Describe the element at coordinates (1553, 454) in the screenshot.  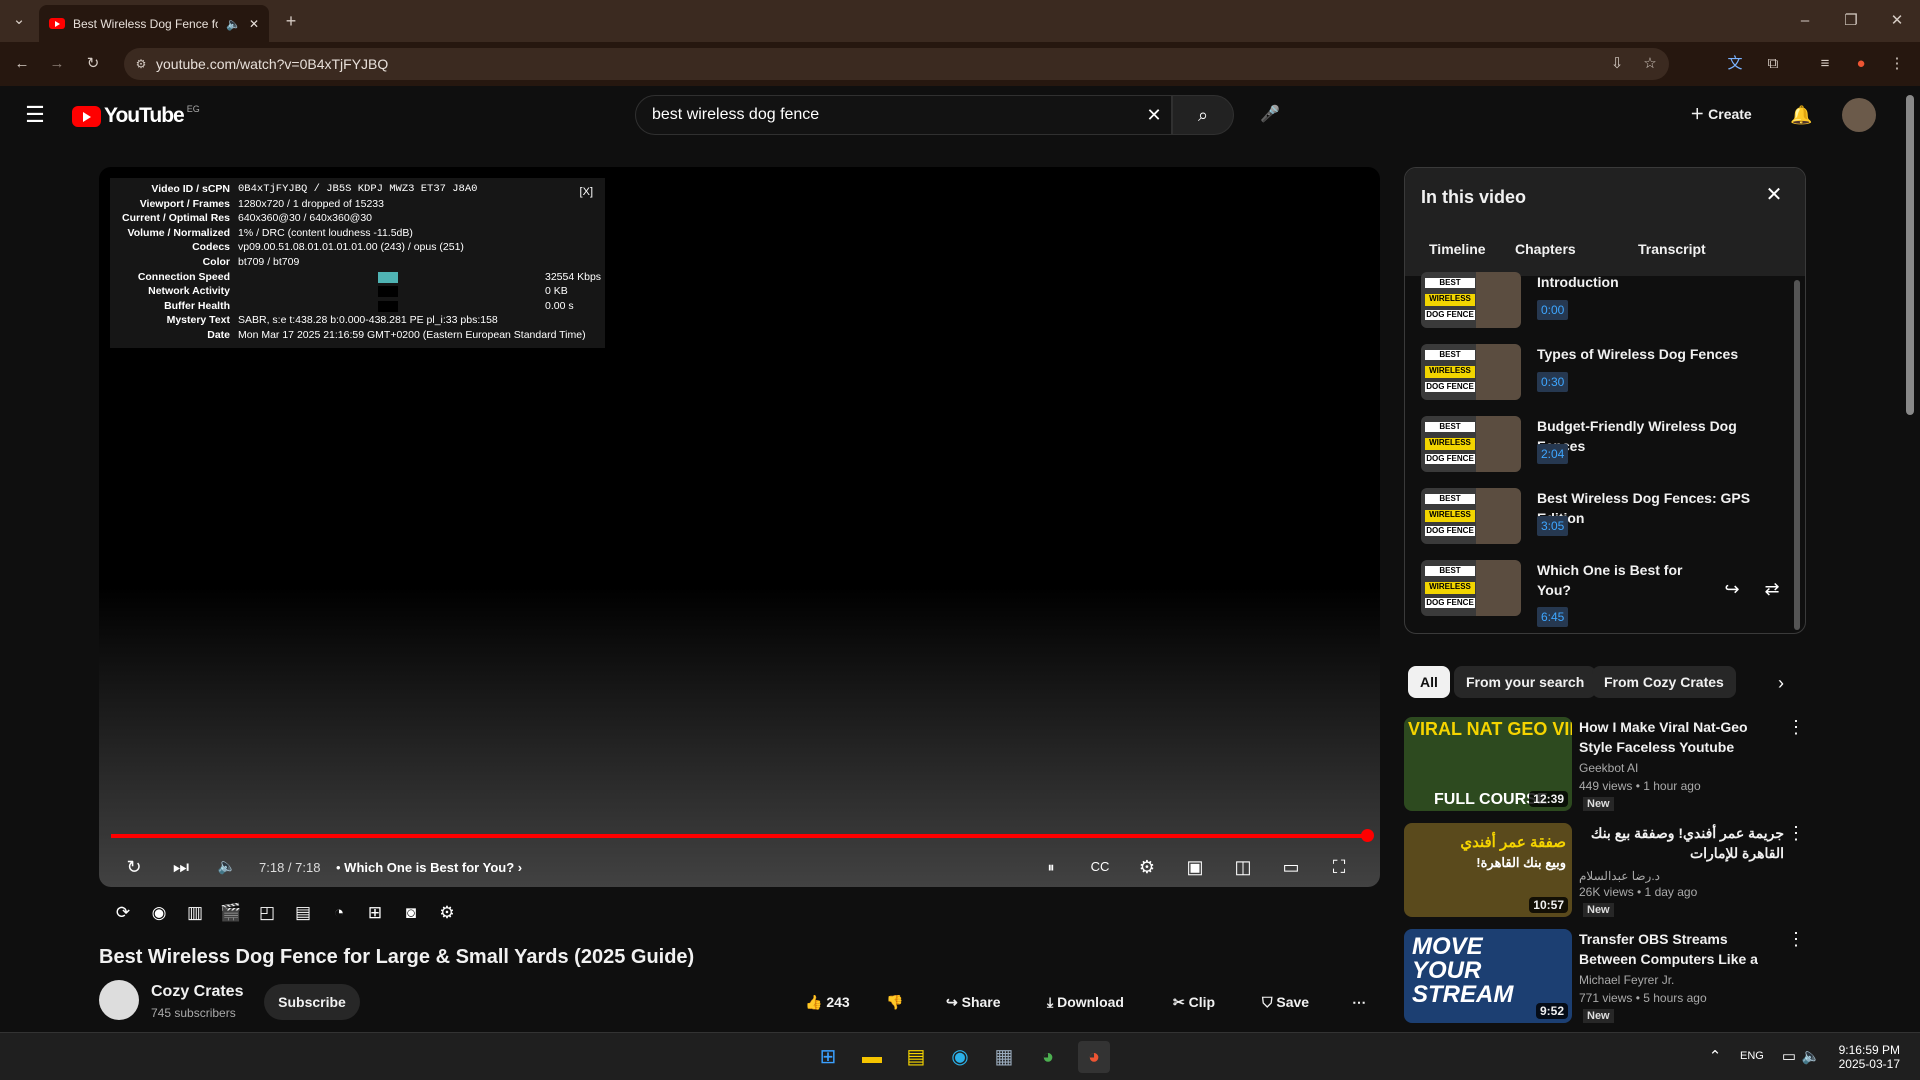
I see `chapter-timestamp: 2:04` at that location.